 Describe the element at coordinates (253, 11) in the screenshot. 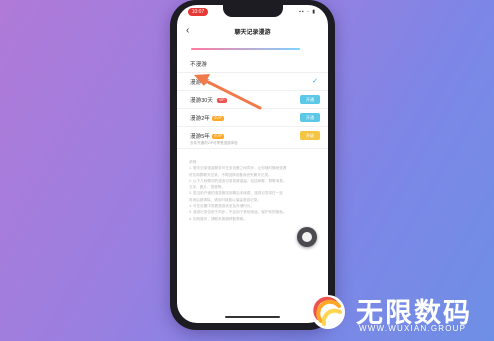

I see `phone-notch` at that location.